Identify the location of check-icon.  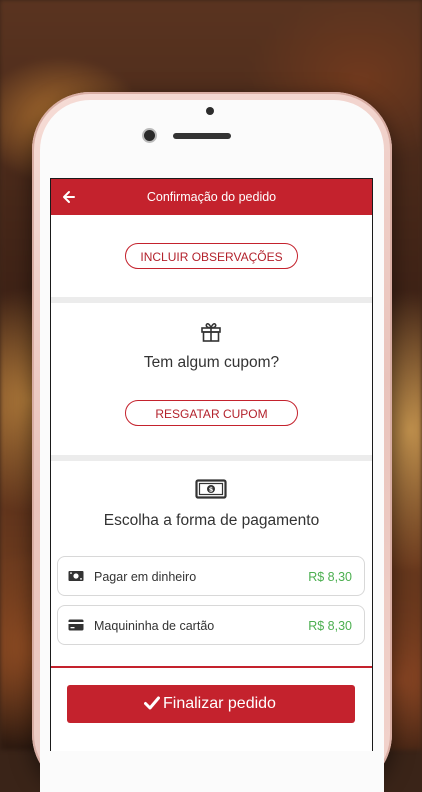
(152, 703).